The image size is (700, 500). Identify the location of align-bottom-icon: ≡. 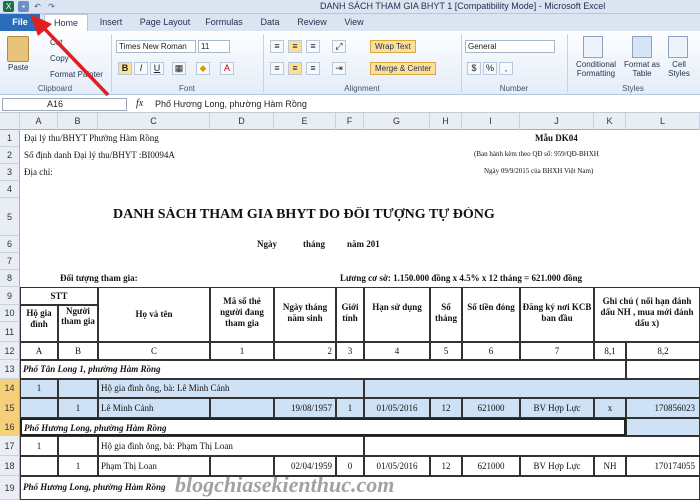
(313, 46).